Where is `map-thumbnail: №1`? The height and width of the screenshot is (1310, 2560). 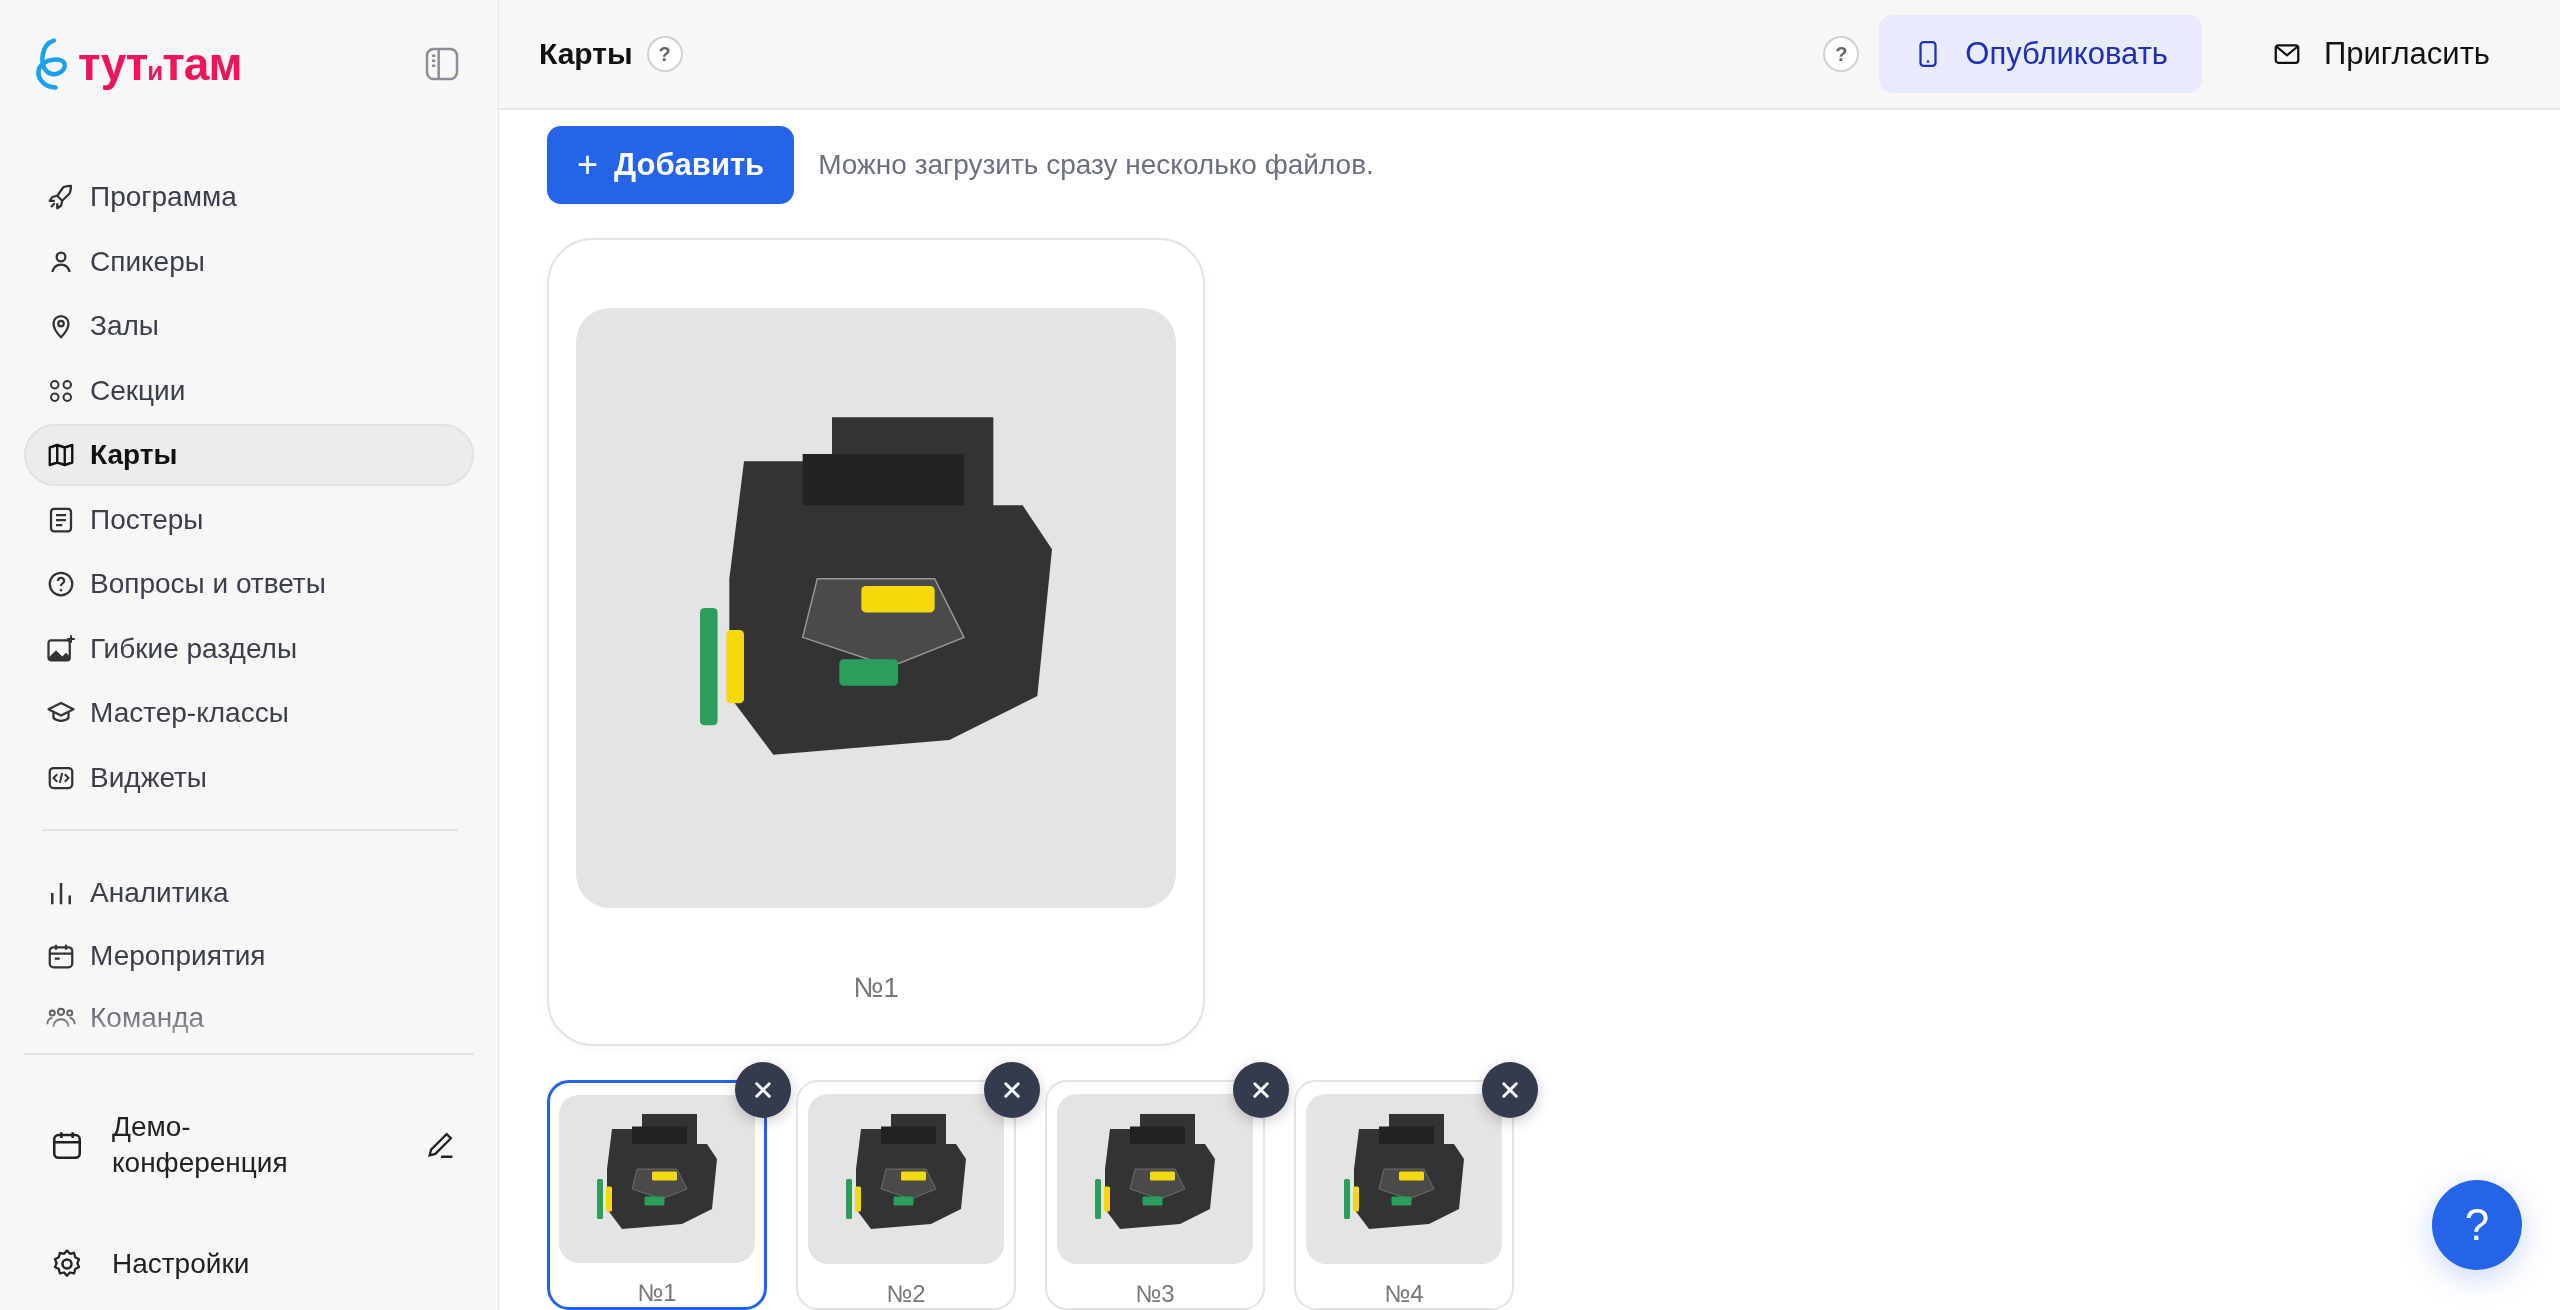
map-thumbnail: №1 is located at coordinates (657, 1195).